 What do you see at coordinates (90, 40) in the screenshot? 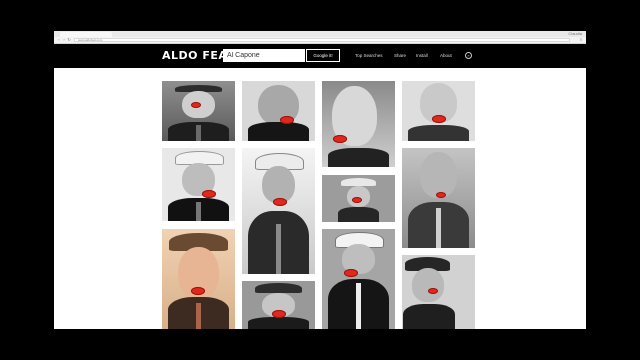
I see `address-bar-text: www.aldofeat.com` at bounding box center [90, 40].